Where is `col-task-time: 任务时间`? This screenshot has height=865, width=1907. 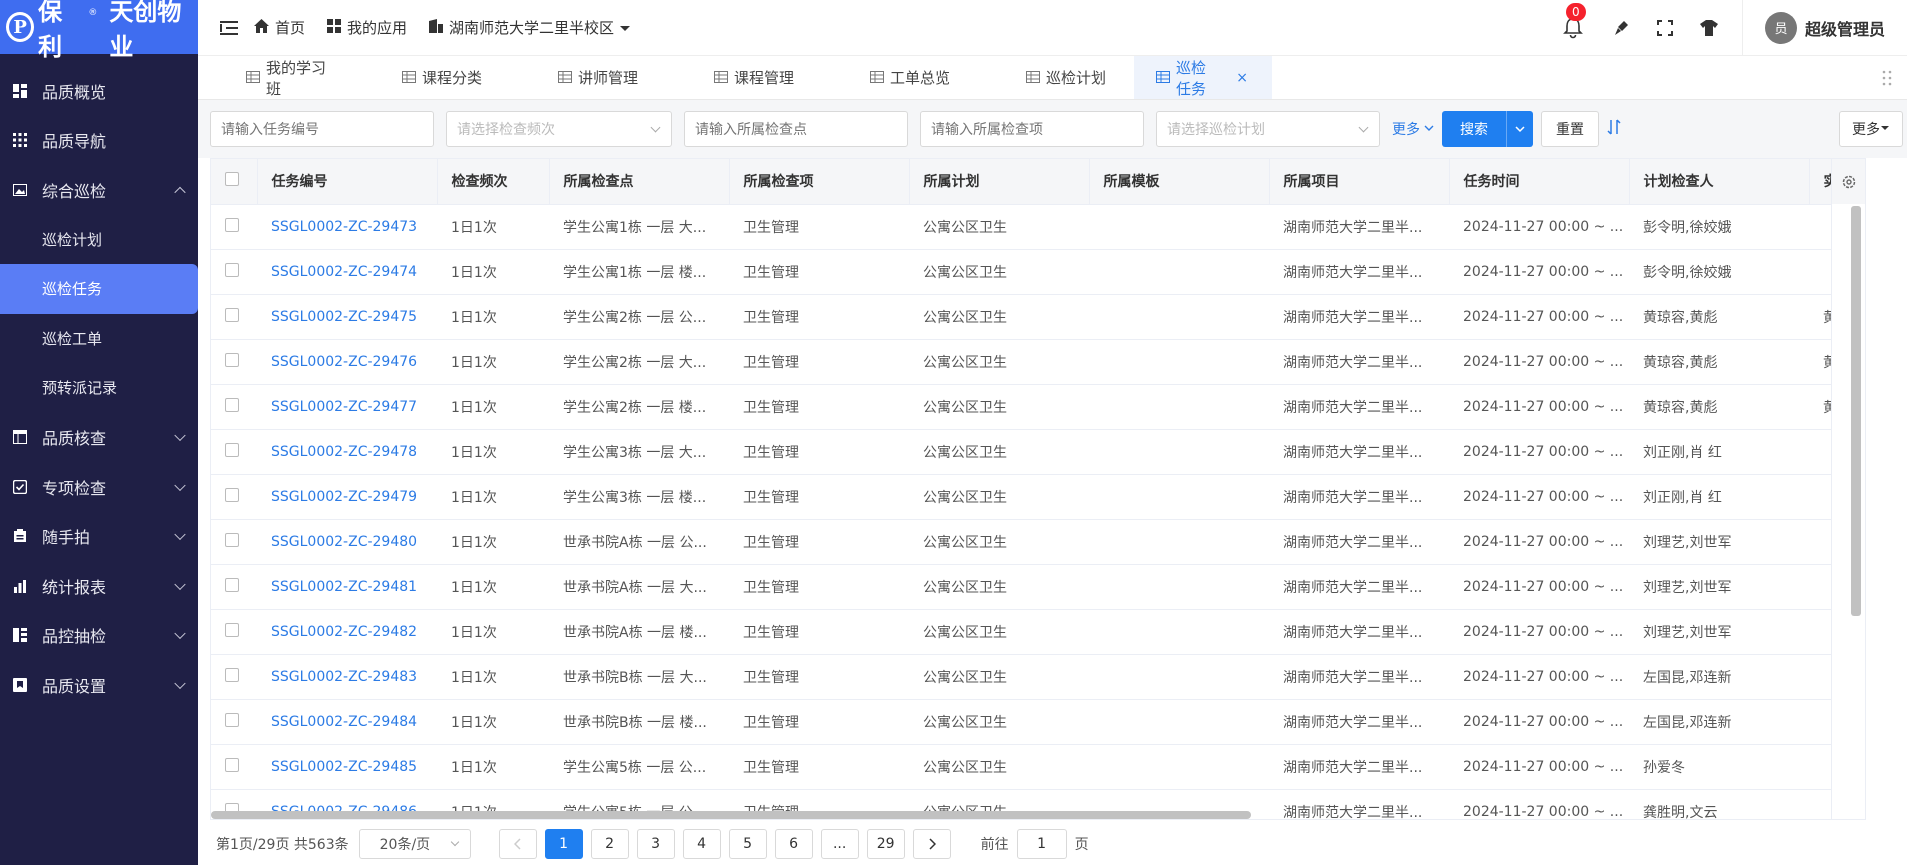 col-task-time: 任务时间 is located at coordinates (1539, 182).